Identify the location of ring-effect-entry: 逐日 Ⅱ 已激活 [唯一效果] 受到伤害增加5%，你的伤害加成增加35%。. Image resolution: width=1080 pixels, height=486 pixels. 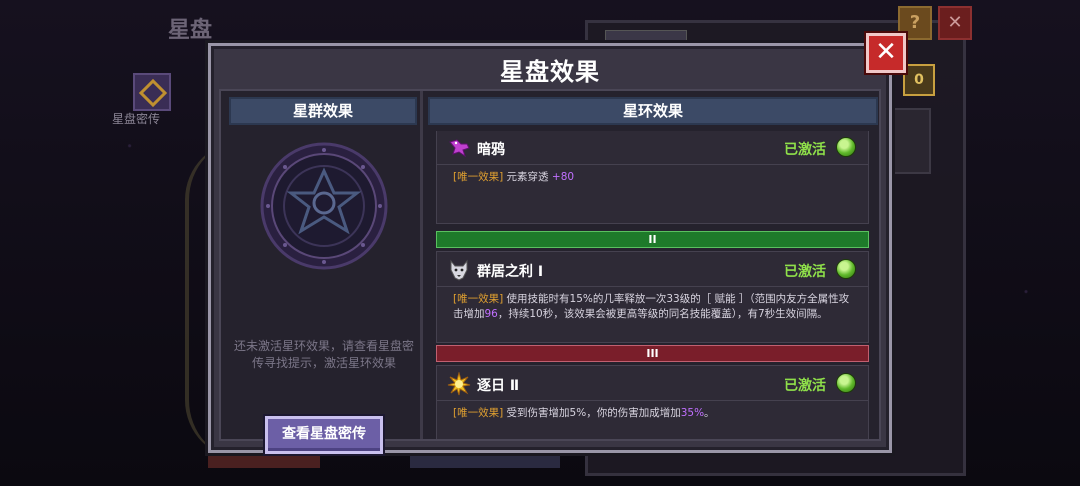
(652, 402).